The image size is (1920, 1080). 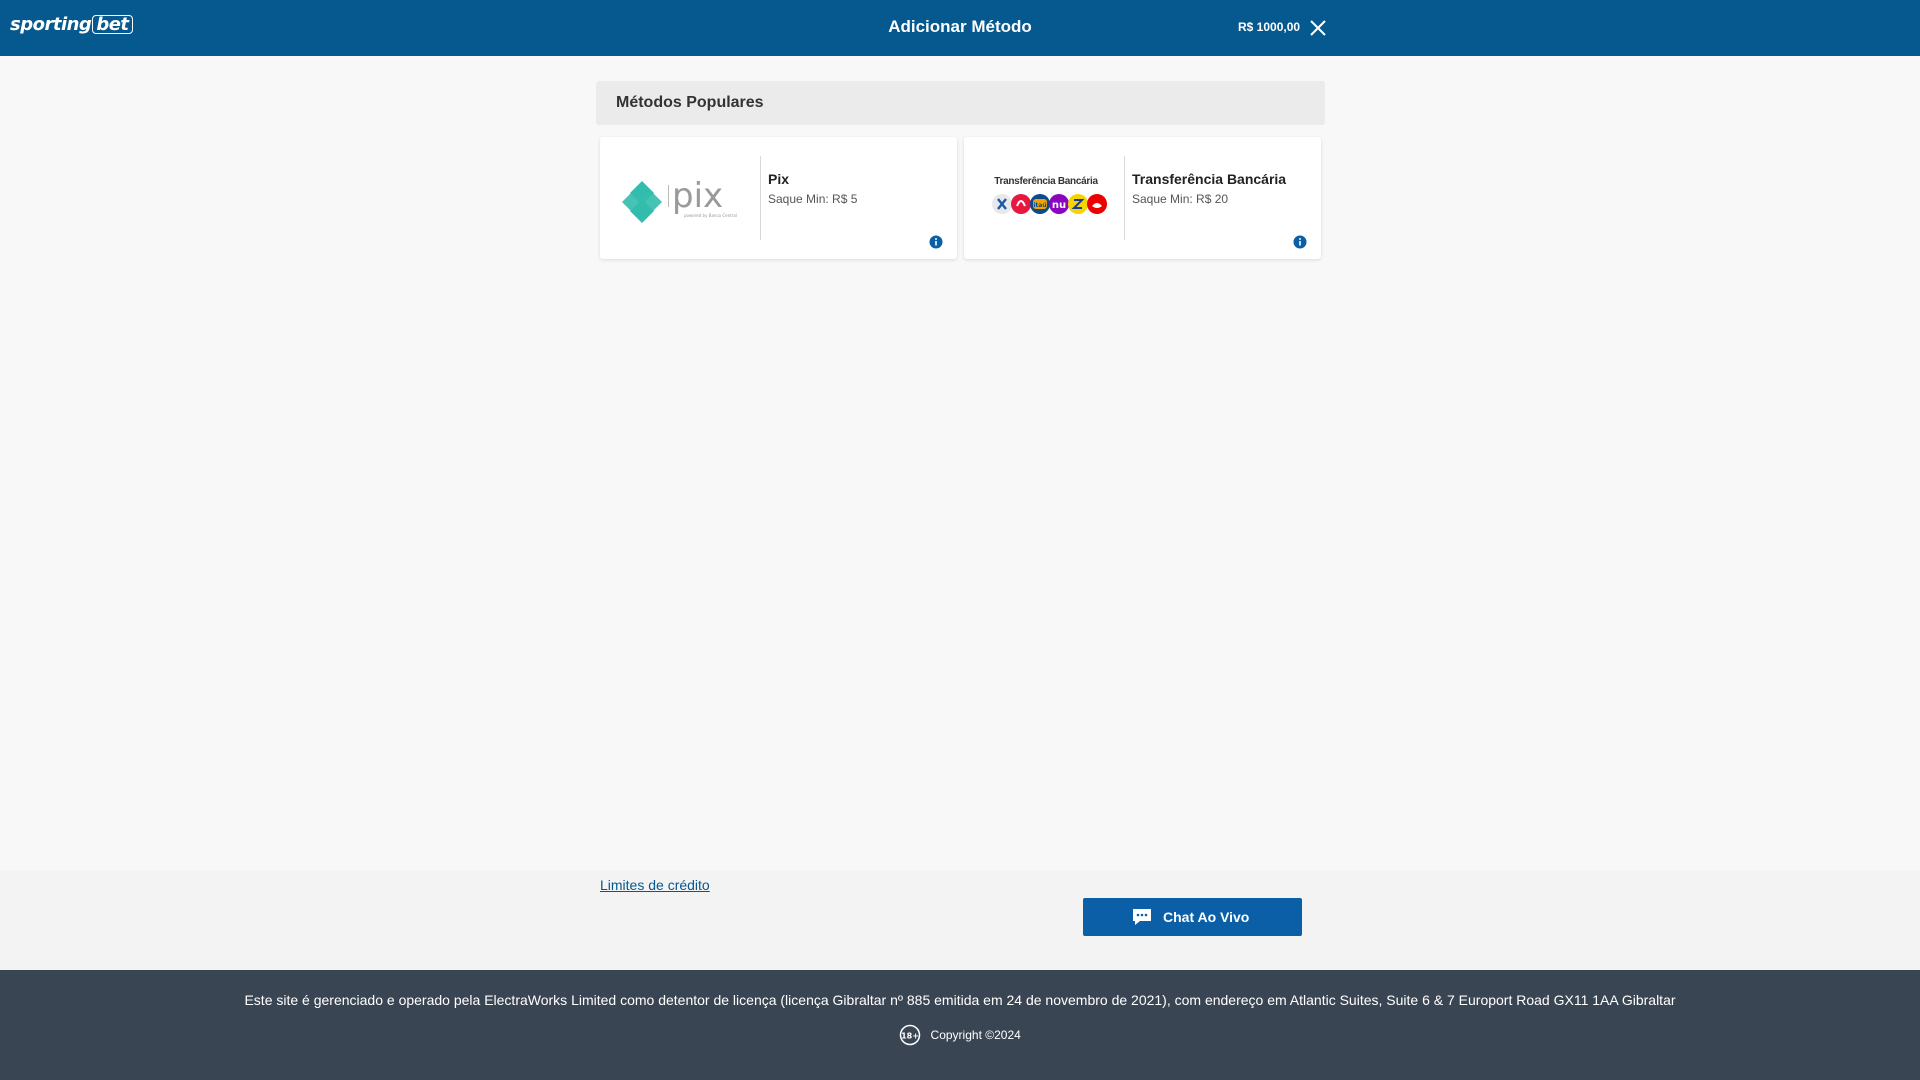 I want to click on live-chat-button: Chat Ao Vivo, so click(x=1192, y=917).